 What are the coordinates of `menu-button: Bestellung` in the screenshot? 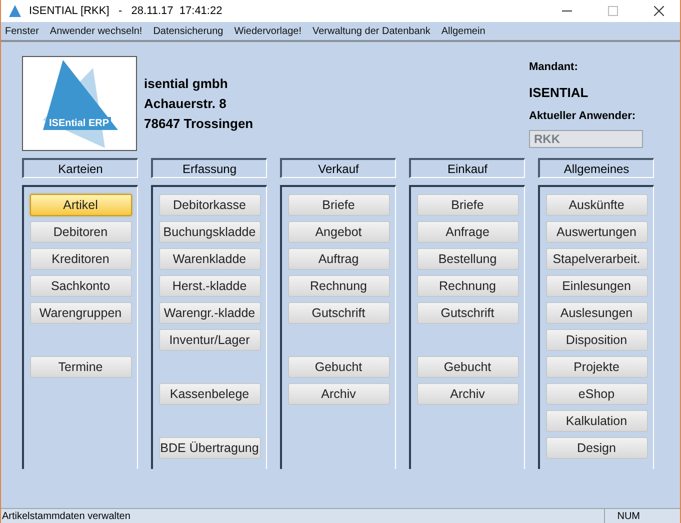 It's located at (467, 259).